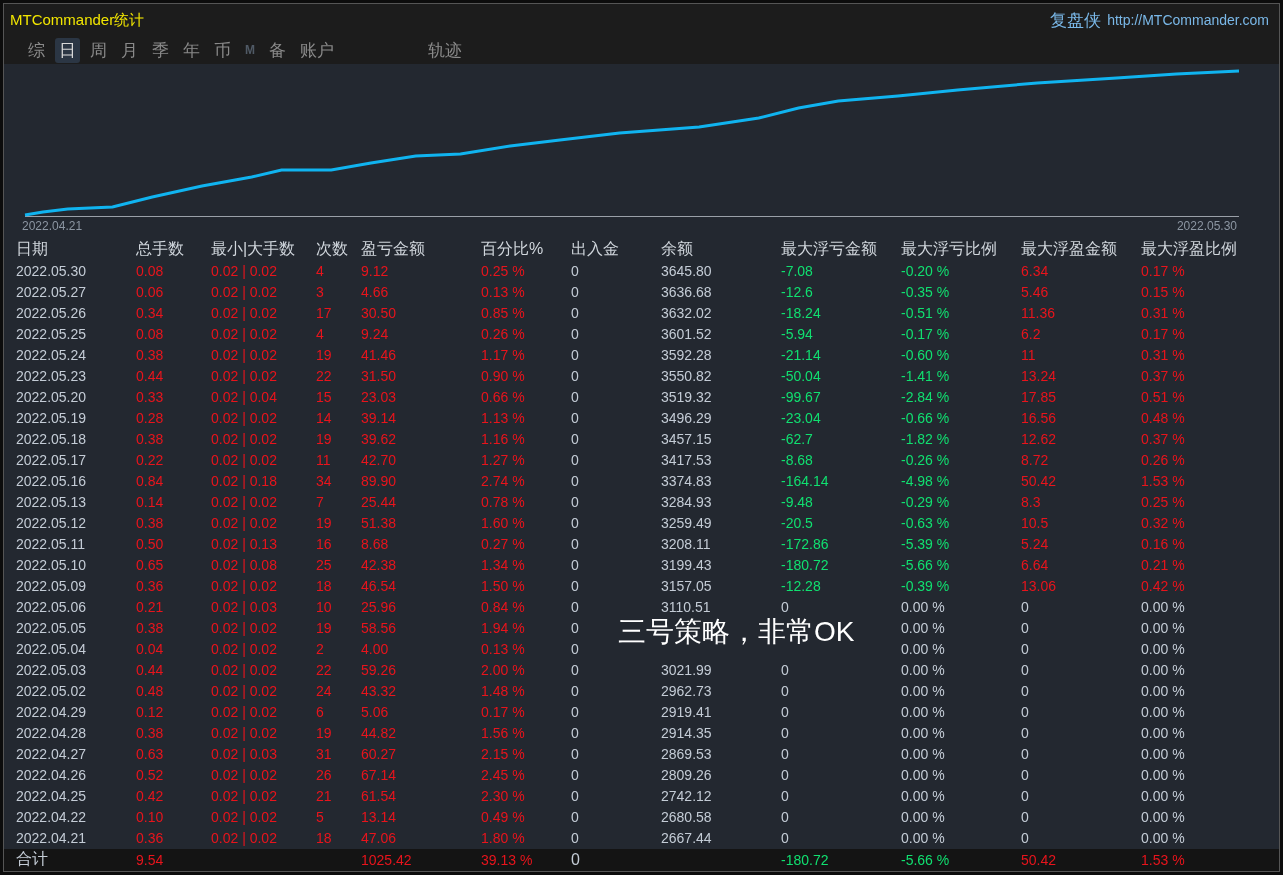 The image size is (1283, 875). What do you see at coordinates (503, 775) in the screenshot?
I see `table-cell: 2.45 %` at bounding box center [503, 775].